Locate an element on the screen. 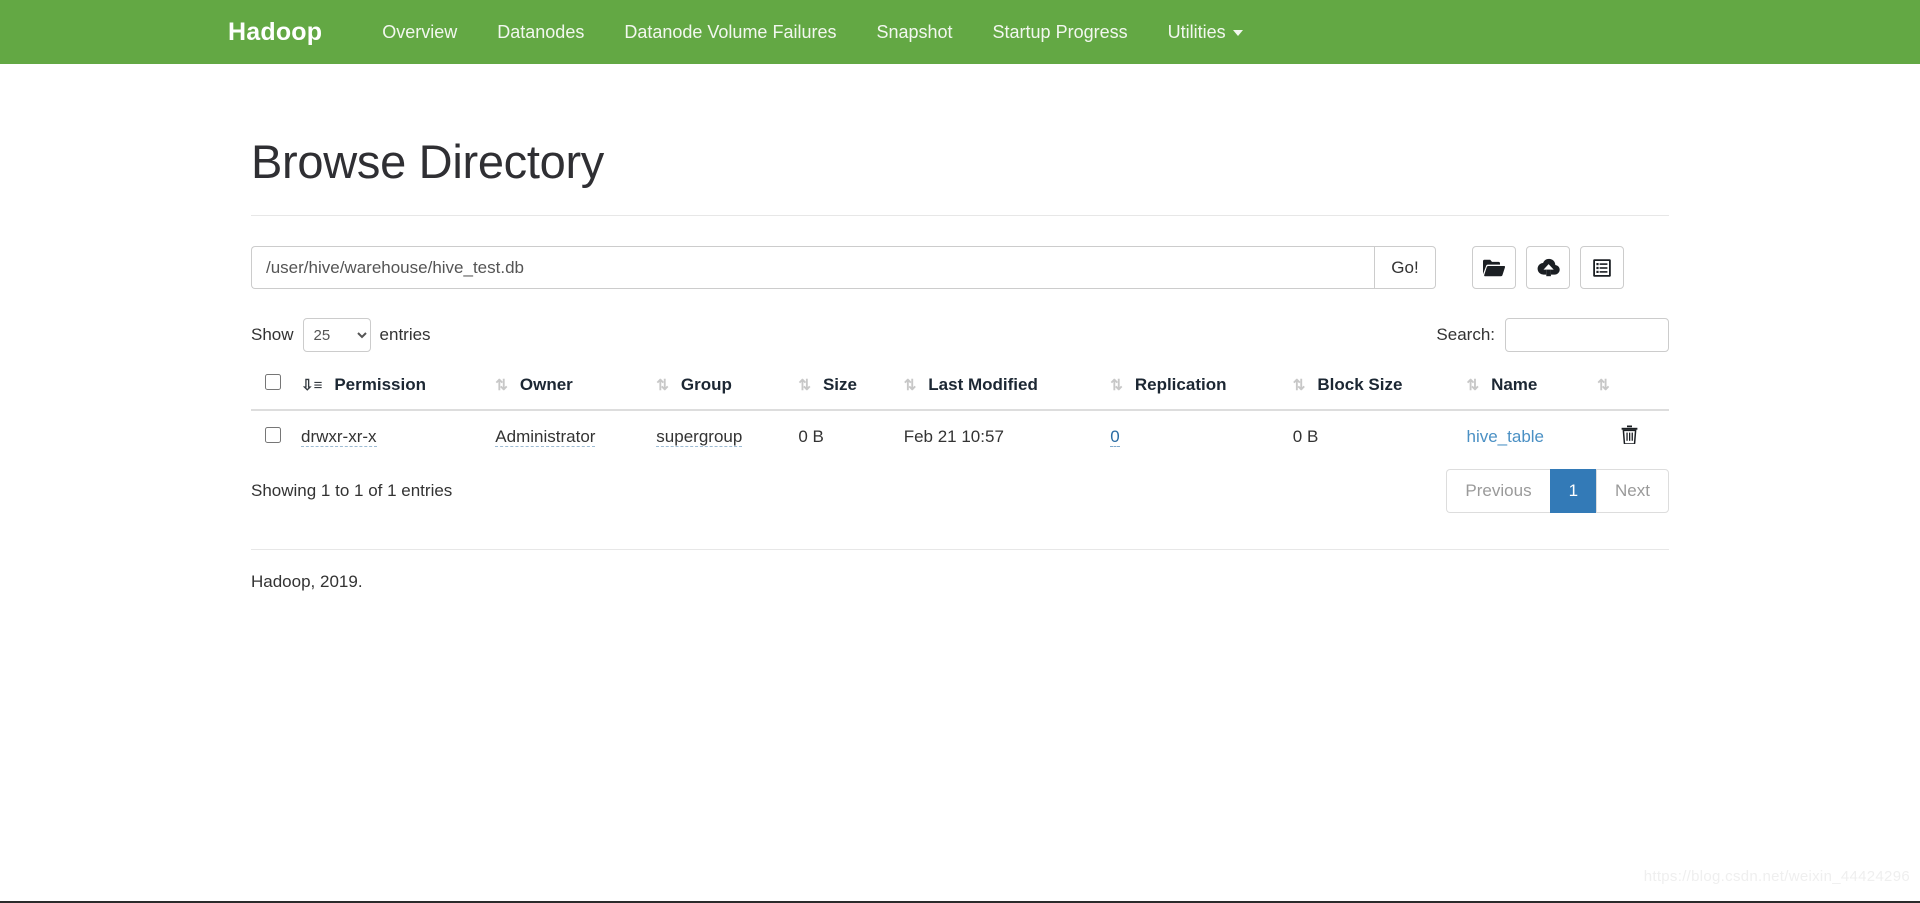 The height and width of the screenshot is (903, 1920). select-all-header is located at coordinates (271, 388).